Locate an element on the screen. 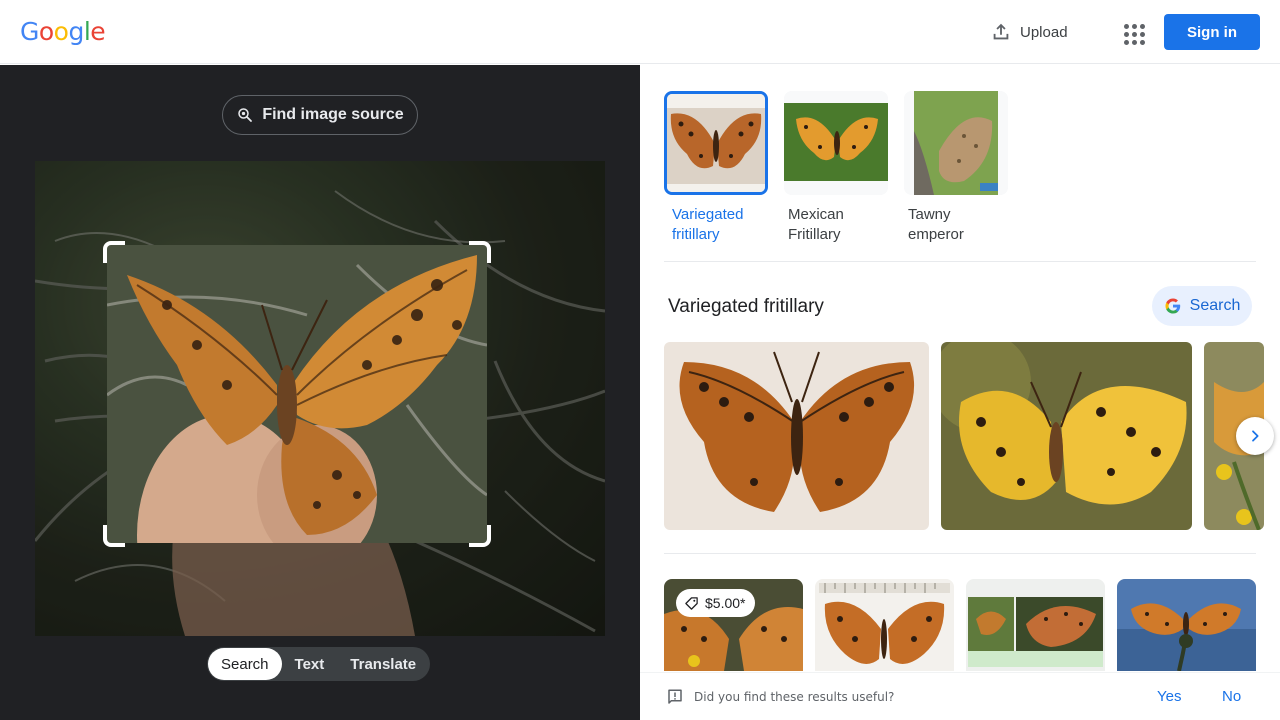 This screenshot has height=720, width=1280. sign-in-button: Sign in is located at coordinates (1212, 32).